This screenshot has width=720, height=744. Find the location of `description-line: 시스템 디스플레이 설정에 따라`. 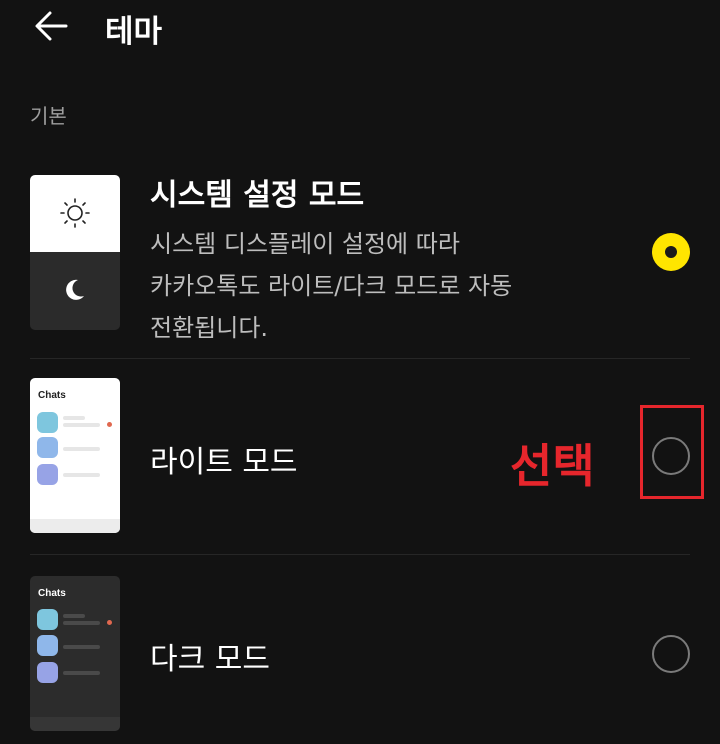

description-line: 시스템 디스플레이 설정에 따라 is located at coordinates (305, 244).